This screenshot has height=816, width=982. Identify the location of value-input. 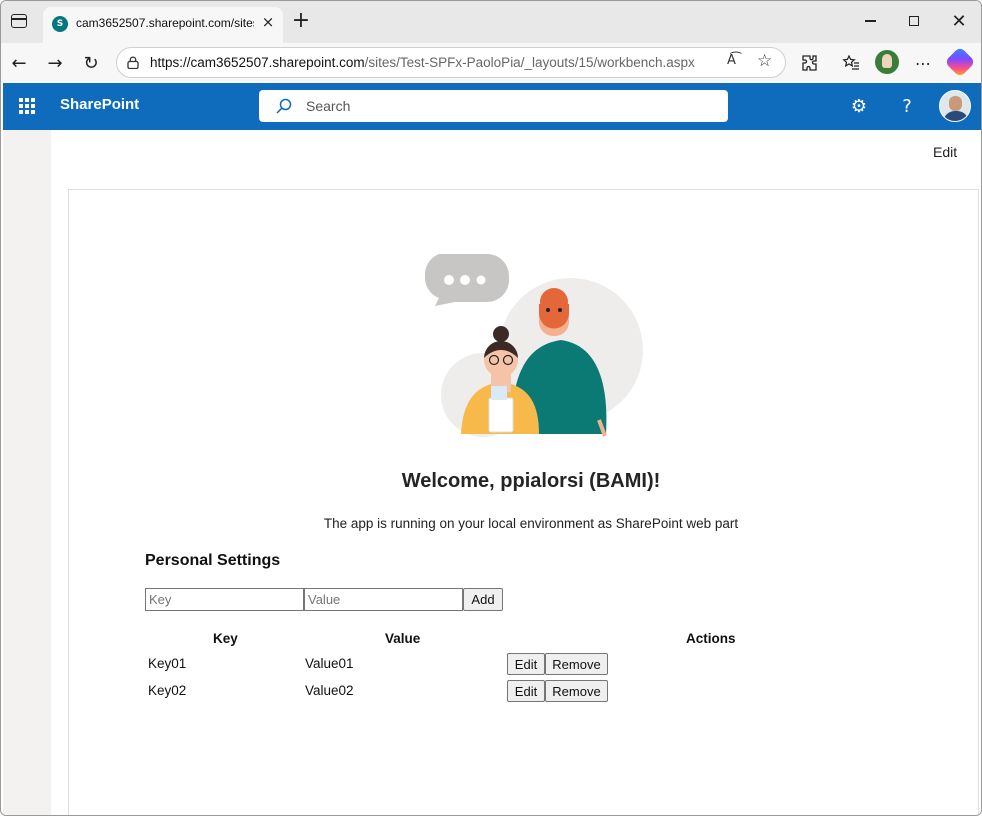
(383, 599).